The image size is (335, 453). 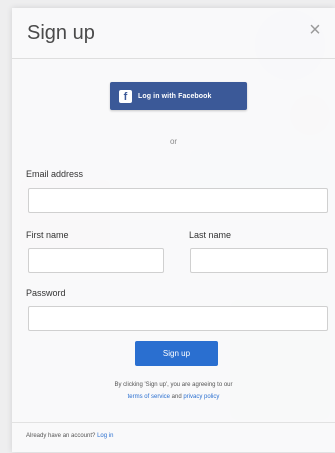 I want to click on footer-text: Already have an account? Log in, so click(x=69, y=436).